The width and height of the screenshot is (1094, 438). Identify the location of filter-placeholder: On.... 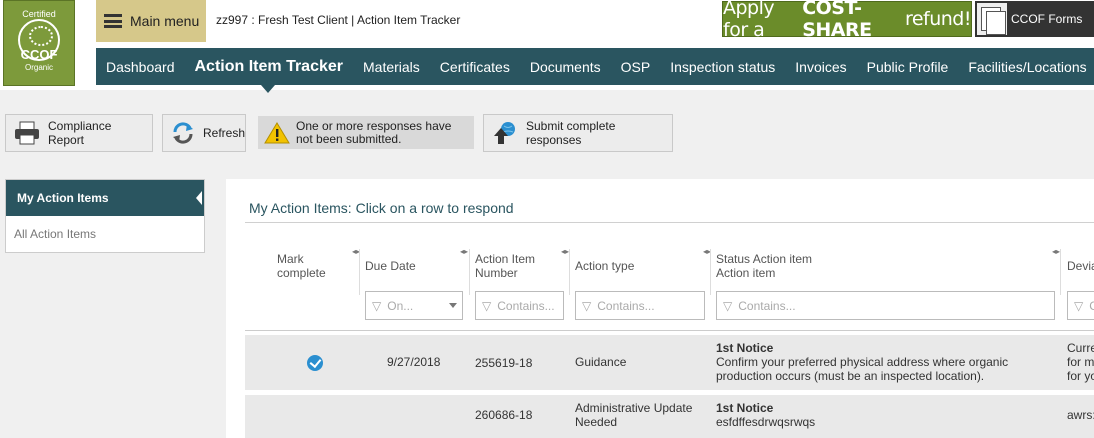
(400, 305).